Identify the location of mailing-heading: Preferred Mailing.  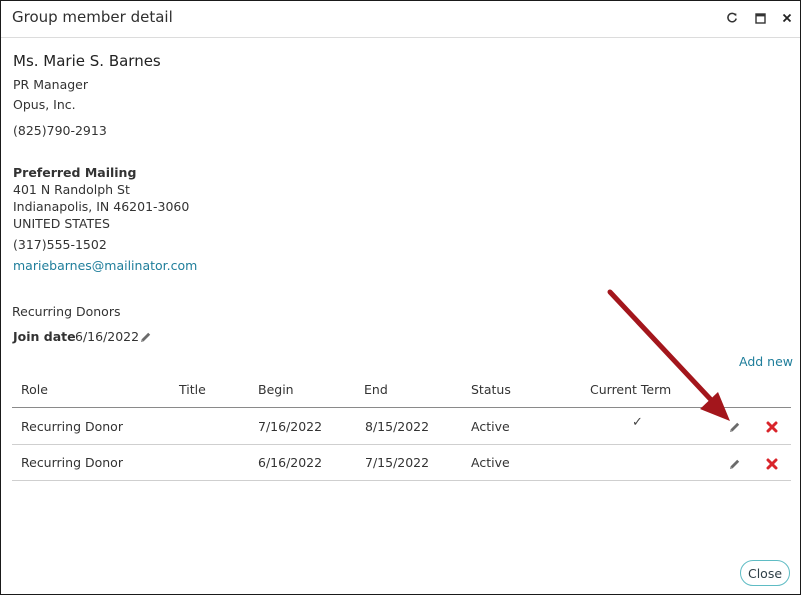
(75, 172).